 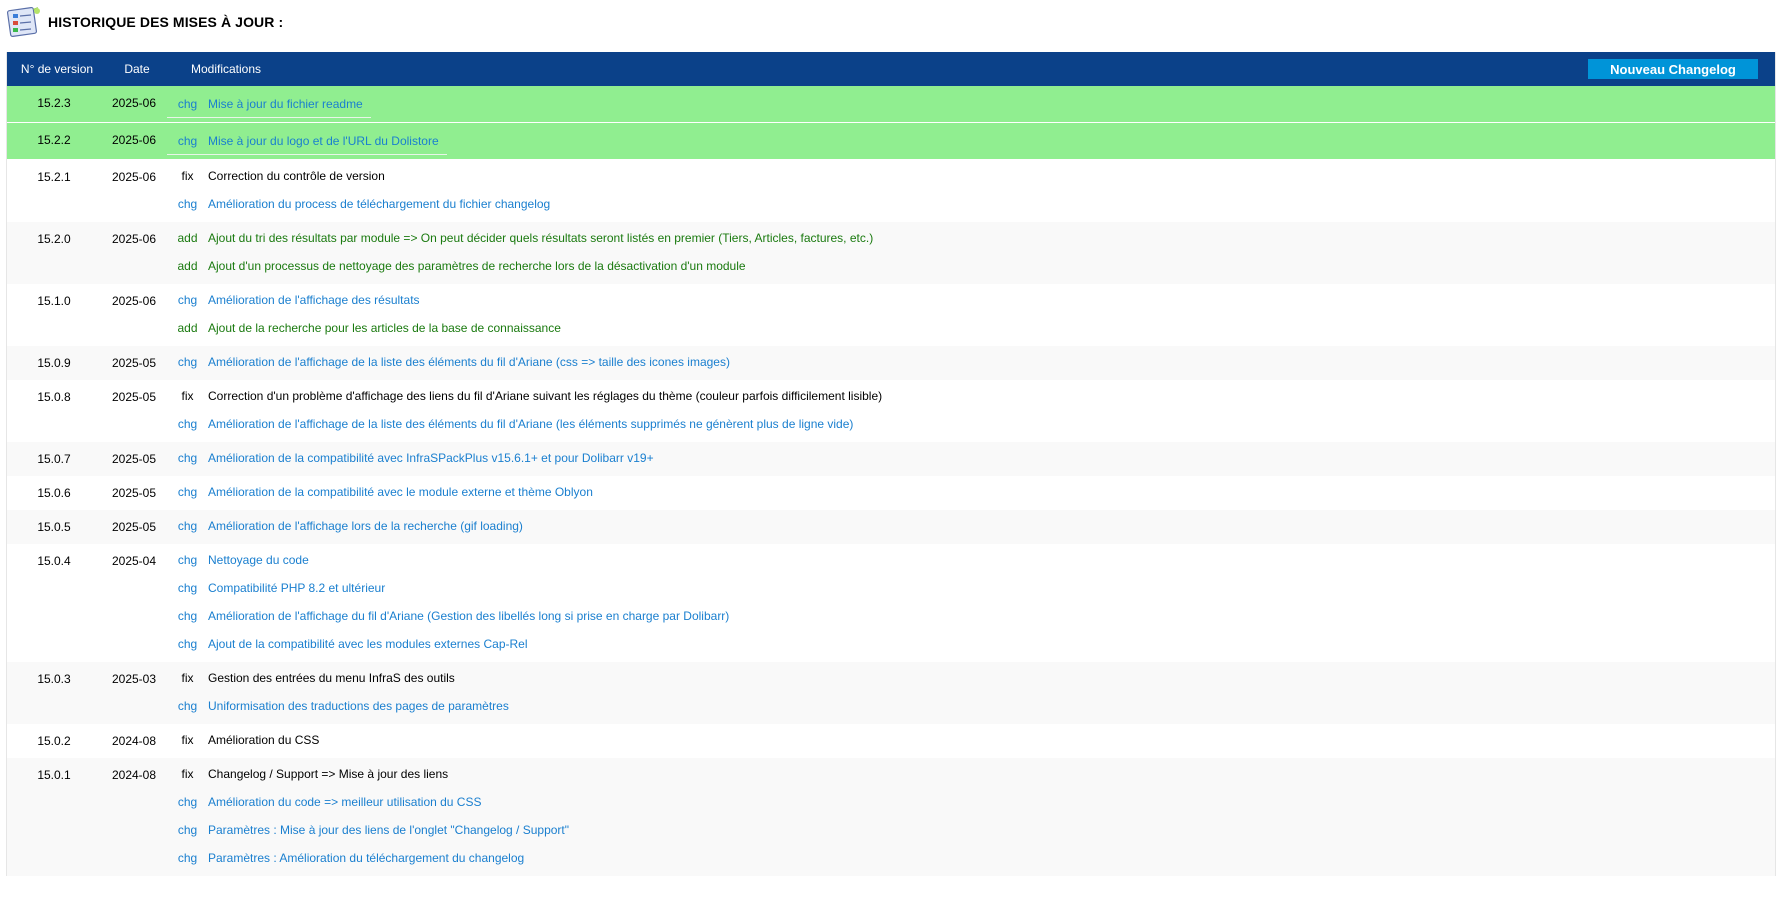 I want to click on version-cell: 15.0.5, so click(x=54, y=527).